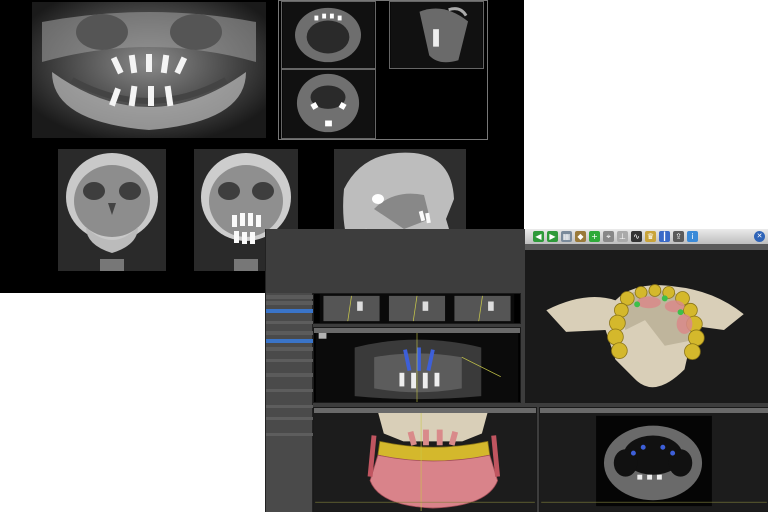 This screenshot has width=768, height=512. What do you see at coordinates (328, 104) in the screenshot?
I see `ct-coronal-slice` at bounding box center [328, 104].